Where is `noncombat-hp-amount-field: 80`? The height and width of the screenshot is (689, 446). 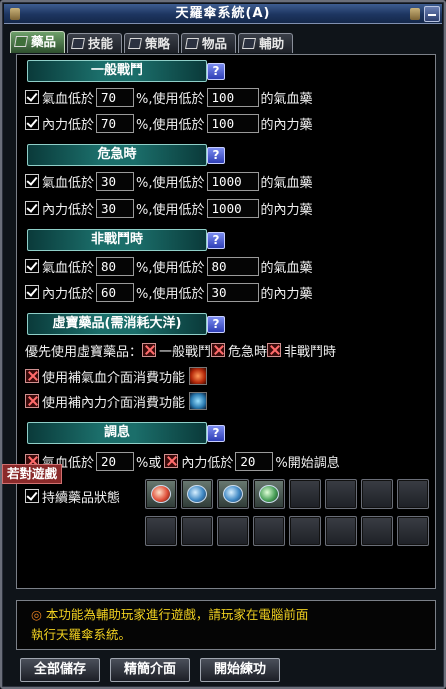
noncombat-hp-amount-field: 80 is located at coordinates (232, 266).